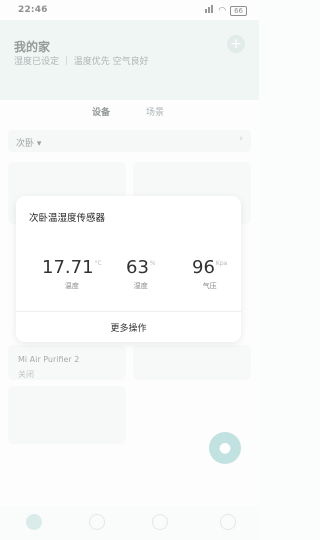 Image resolution: width=320 pixels, height=540 pixels. I want to click on pressure-metric: 96Kpa 气压, so click(209, 274).